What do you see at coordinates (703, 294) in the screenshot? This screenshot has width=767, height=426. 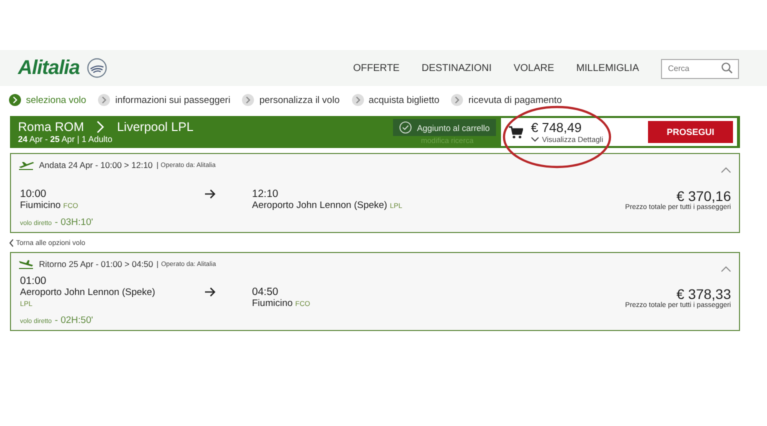 I see `flight-price: € 378,33` at bounding box center [703, 294].